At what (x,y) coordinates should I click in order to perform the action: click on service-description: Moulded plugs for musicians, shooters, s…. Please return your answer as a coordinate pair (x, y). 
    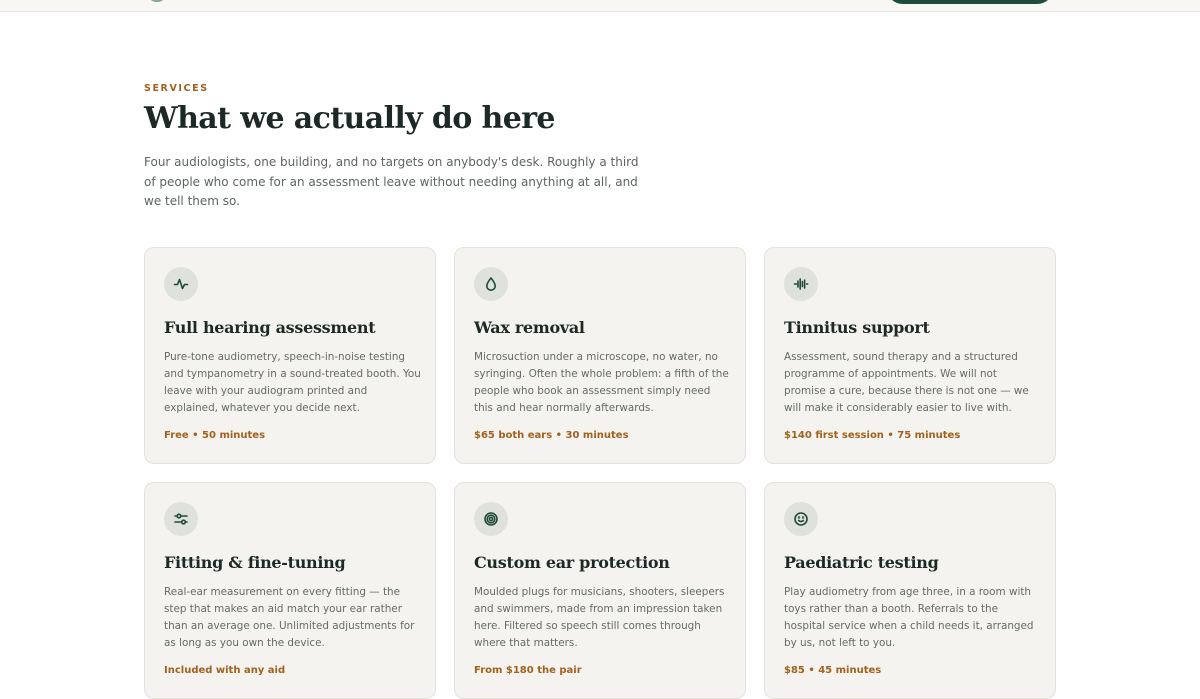
    Looking at the image, I should click on (599, 617).